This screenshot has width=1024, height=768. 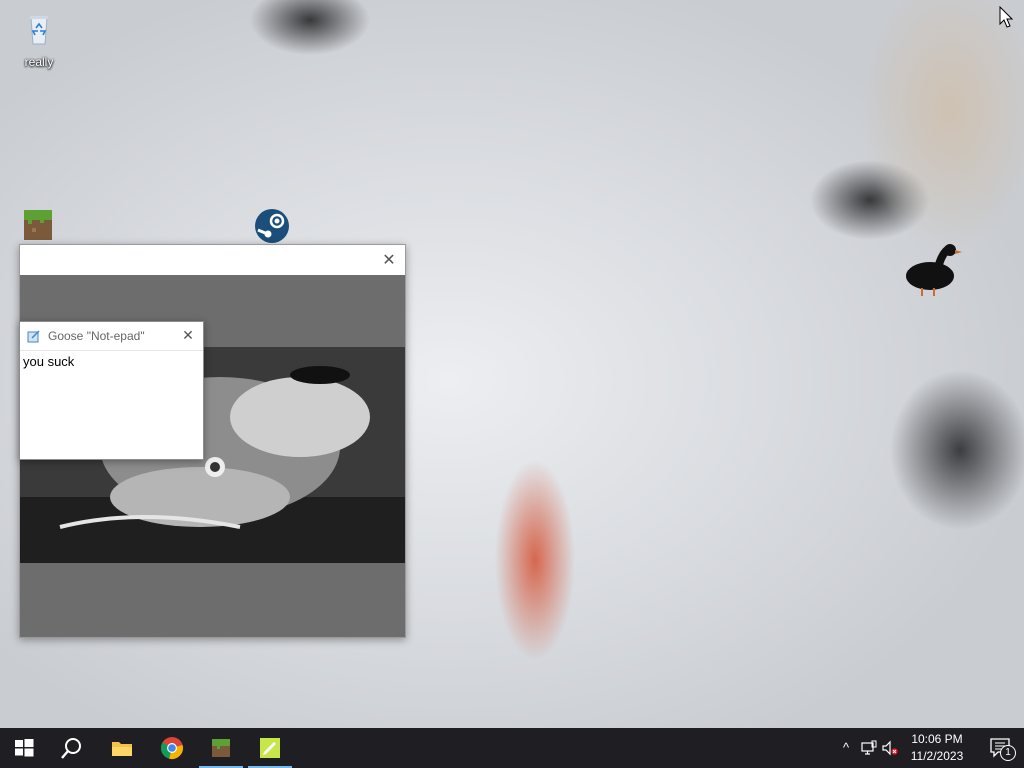 I want to click on recycle-bin-label: really, so click(x=39, y=62).